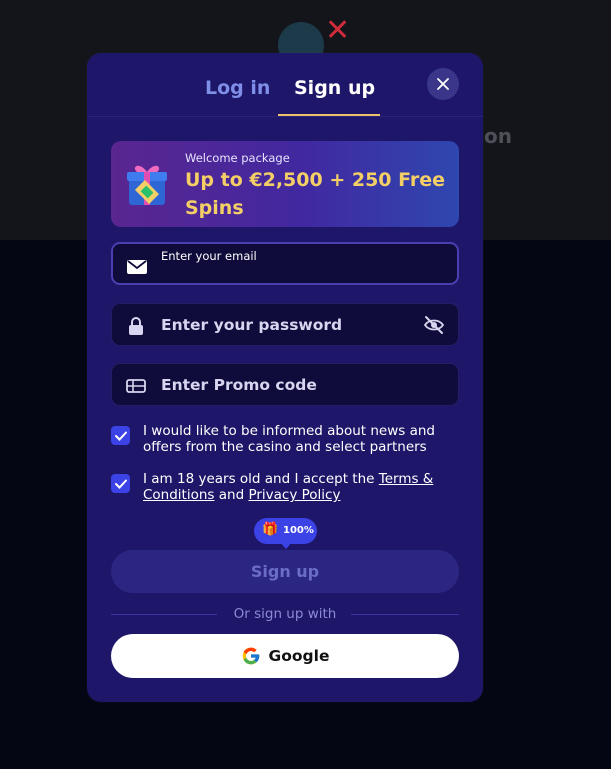 The width and height of the screenshot is (611, 769). I want to click on close-button, so click(443, 84).